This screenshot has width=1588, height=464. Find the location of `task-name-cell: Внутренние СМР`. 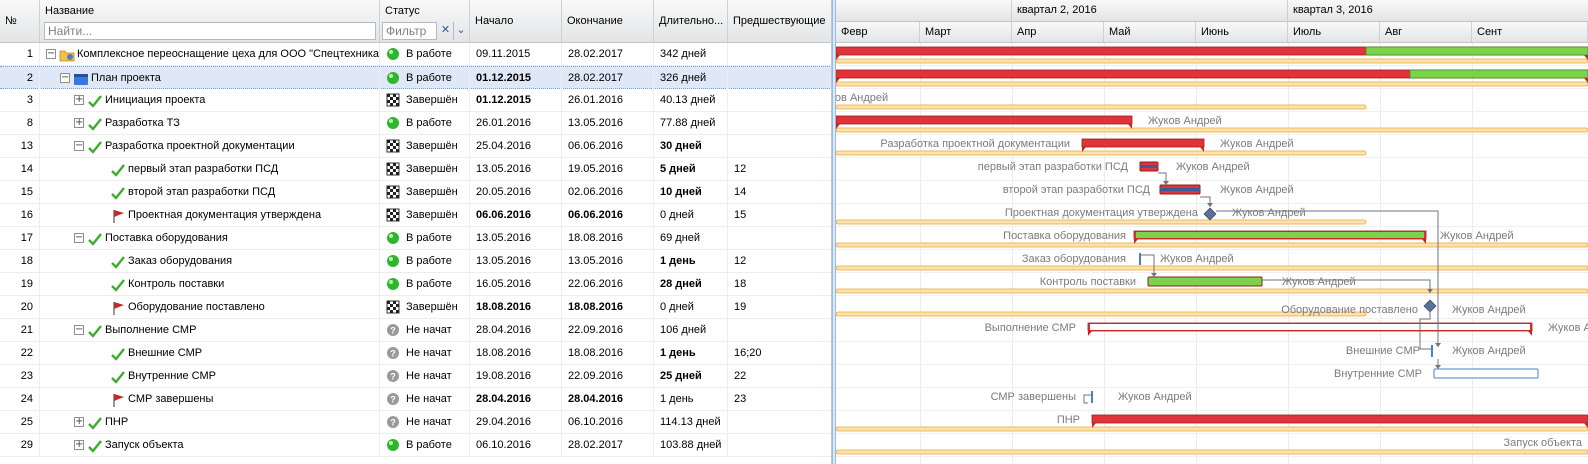

task-name-cell: Внутренние СМР is located at coordinates (210, 376).